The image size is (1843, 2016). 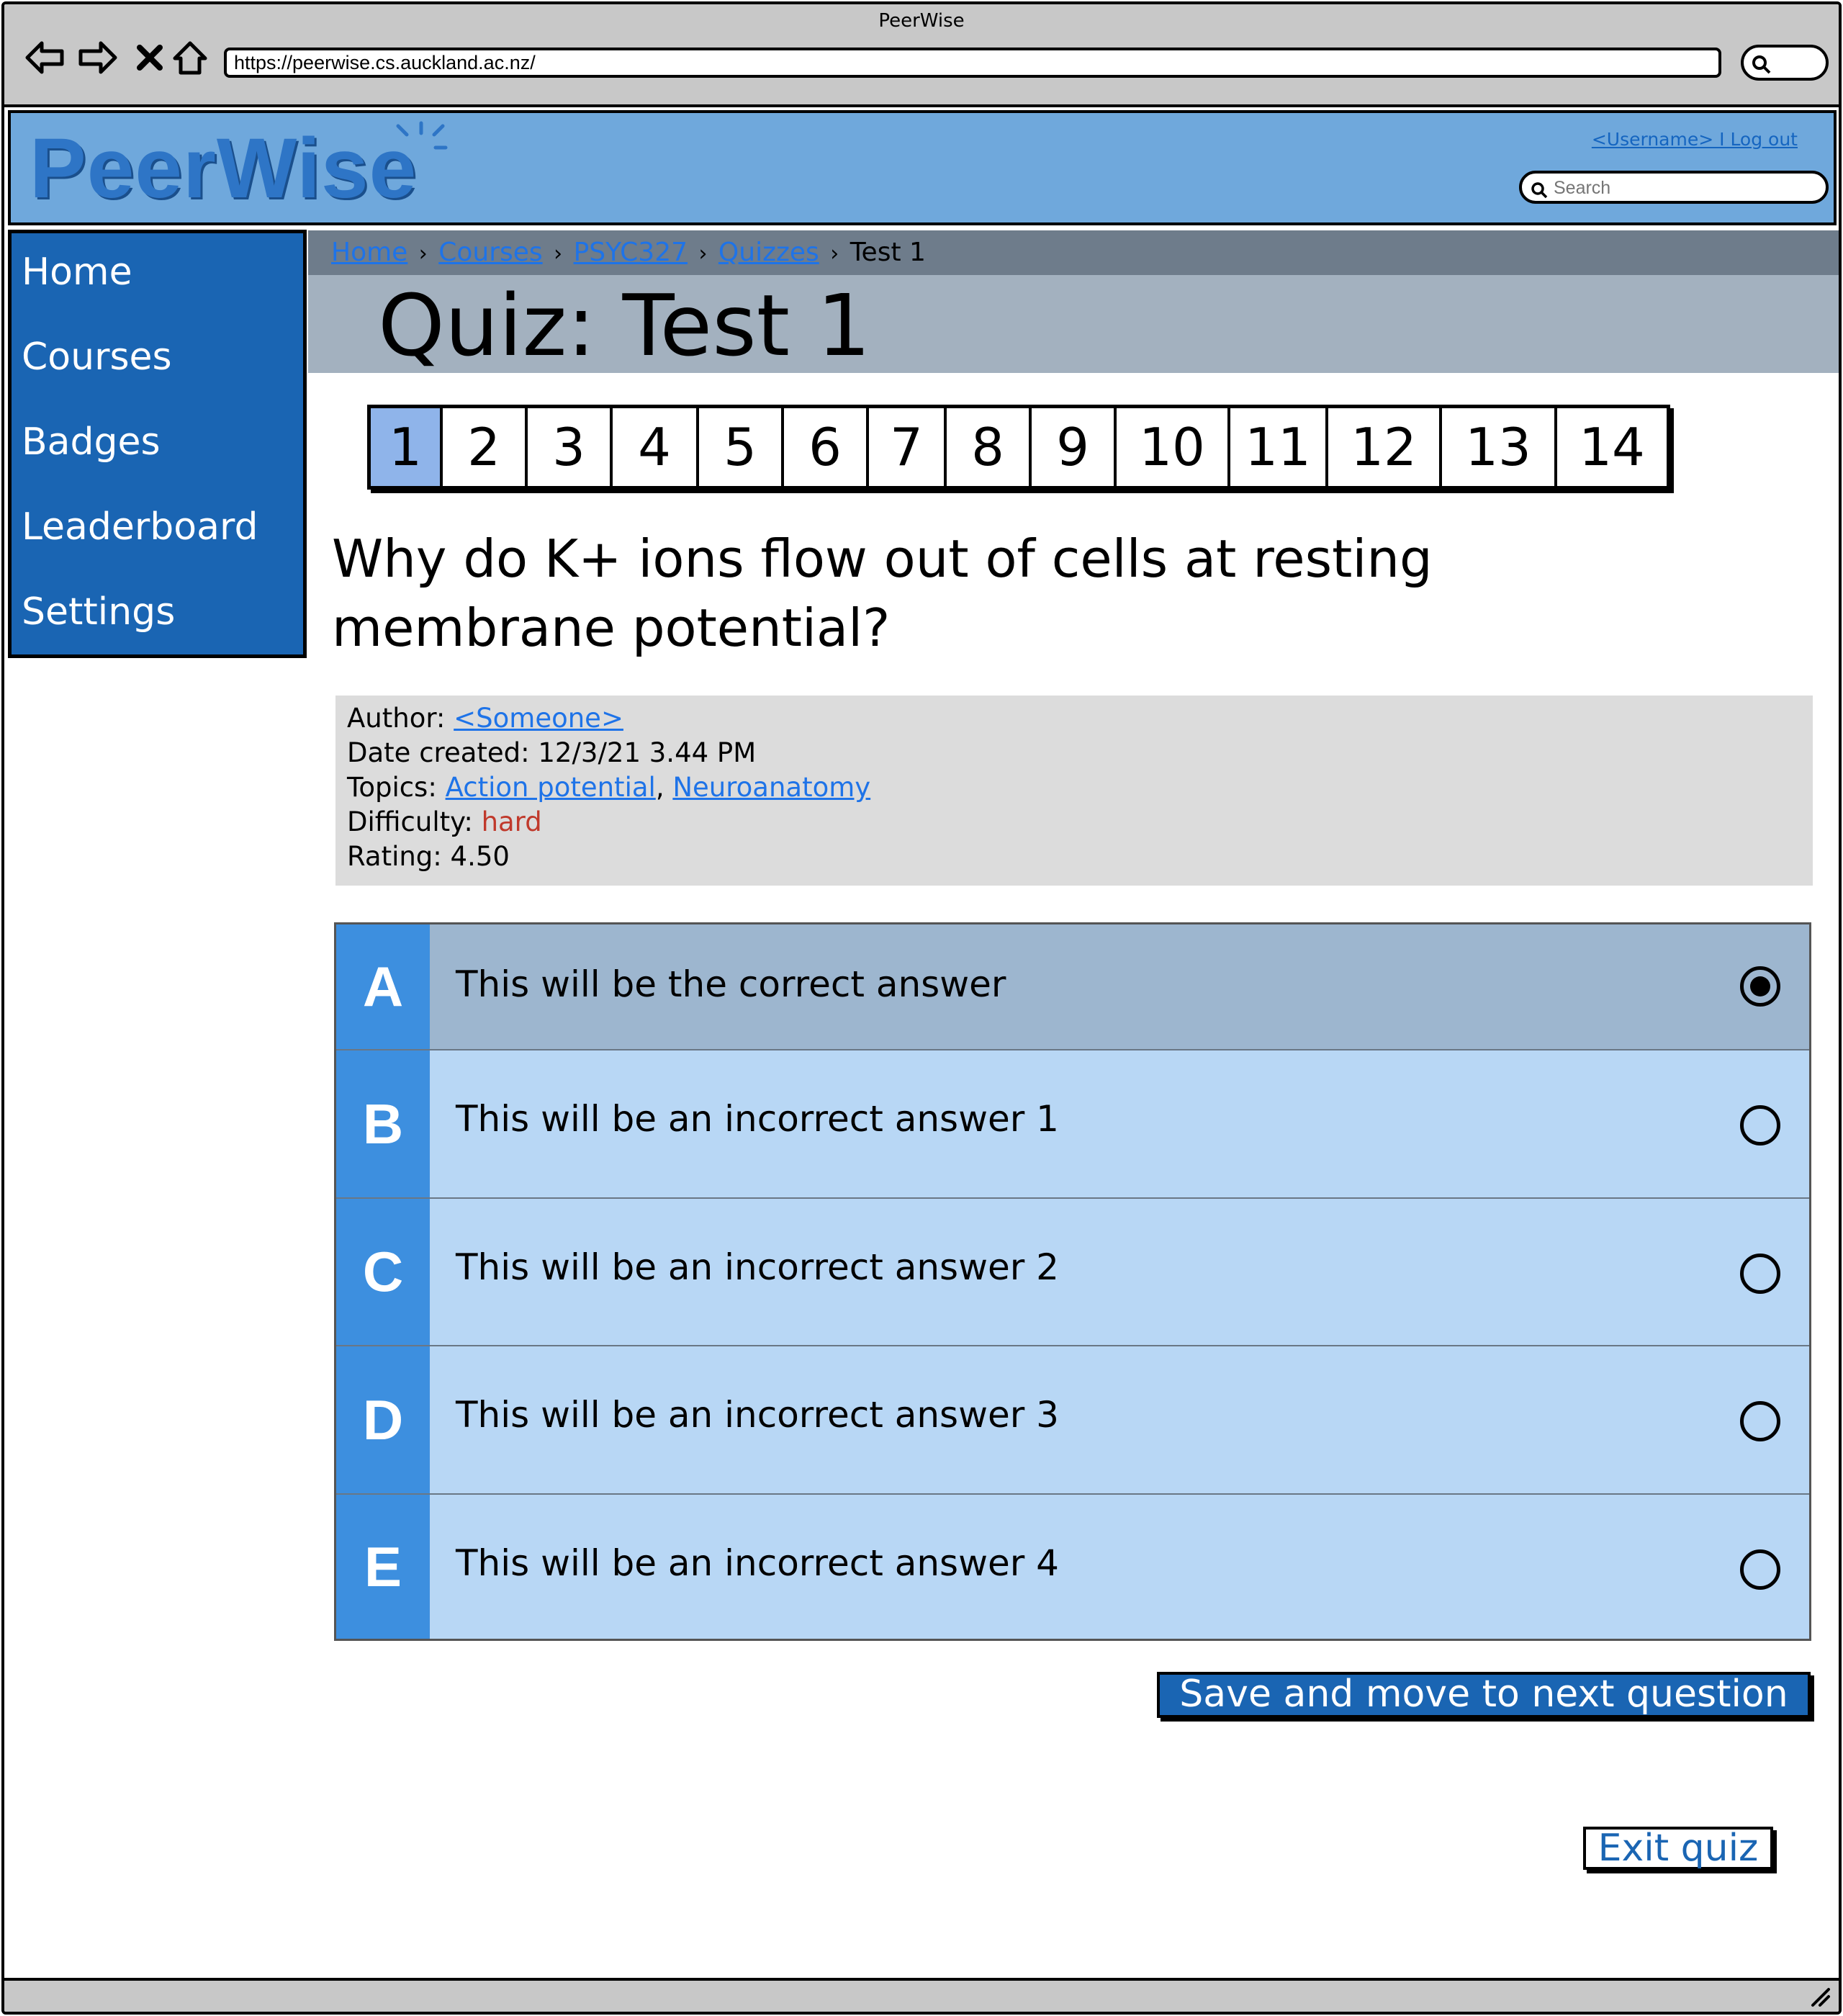 I want to click on breadcrumb-home: Home, so click(x=369, y=252).